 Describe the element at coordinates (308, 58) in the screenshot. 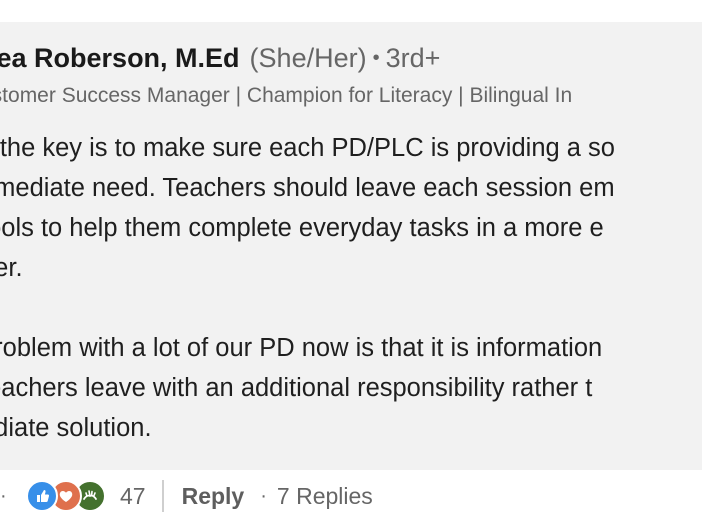

I see `author-pronouns: (She/Her)` at that location.